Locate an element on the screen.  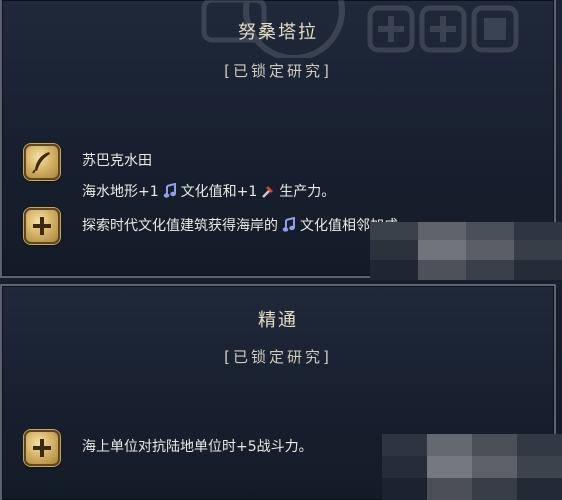
quill-icon is located at coordinates (42, 162).